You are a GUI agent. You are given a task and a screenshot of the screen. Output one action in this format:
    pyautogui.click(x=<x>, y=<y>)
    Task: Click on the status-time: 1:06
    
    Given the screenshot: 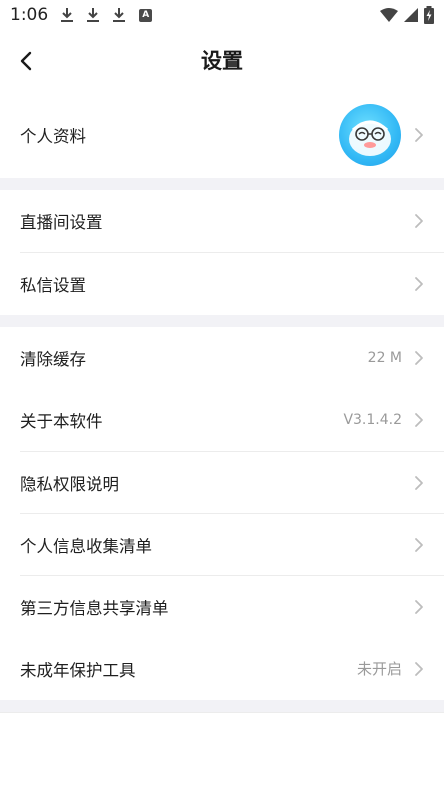 What is the action you would take?
    pyautogui.click(x=29, y=15)
    